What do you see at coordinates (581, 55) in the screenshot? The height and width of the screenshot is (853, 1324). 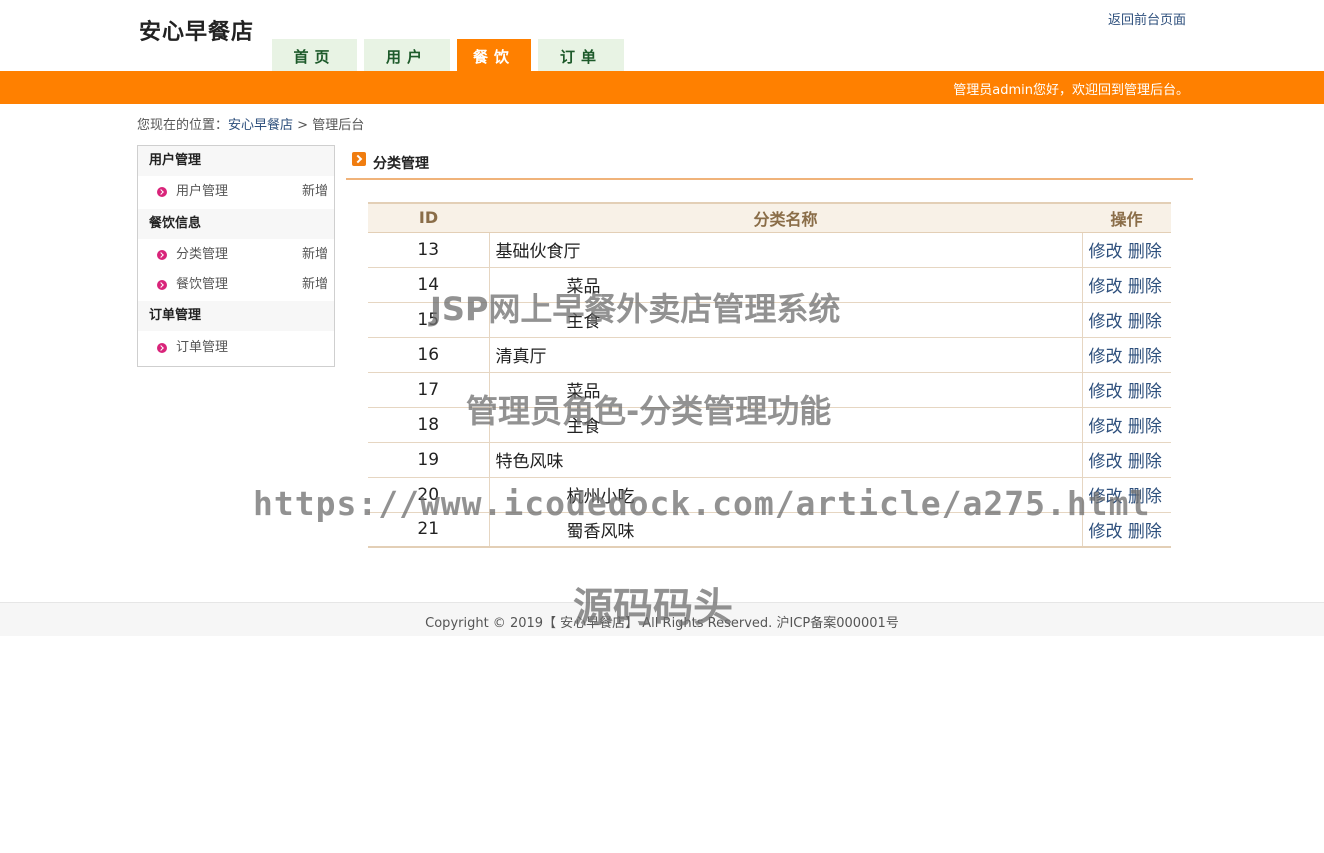 I see `tab-orders: 订单` at bounding box center [581, 55].